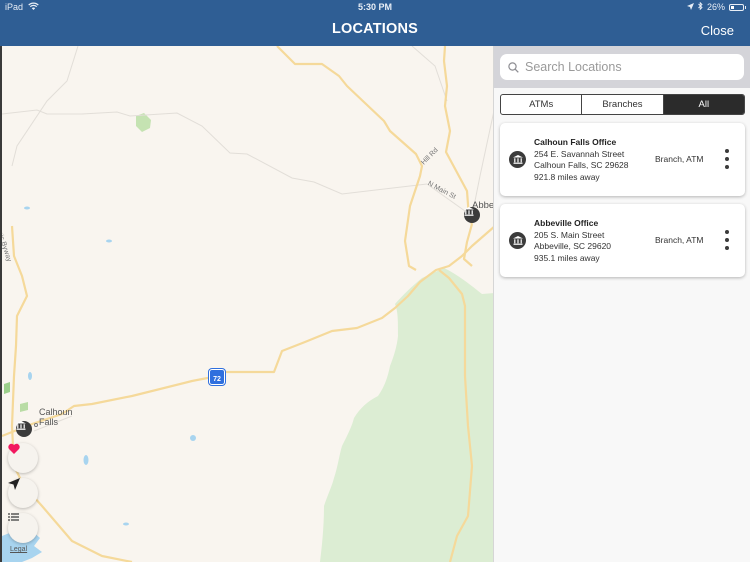 Image resolution: width=750 pixels, height=562 pixels. Describe the element at coordinates (18, 549) in the screenshot. I see `legal-link: Legal` at that location.